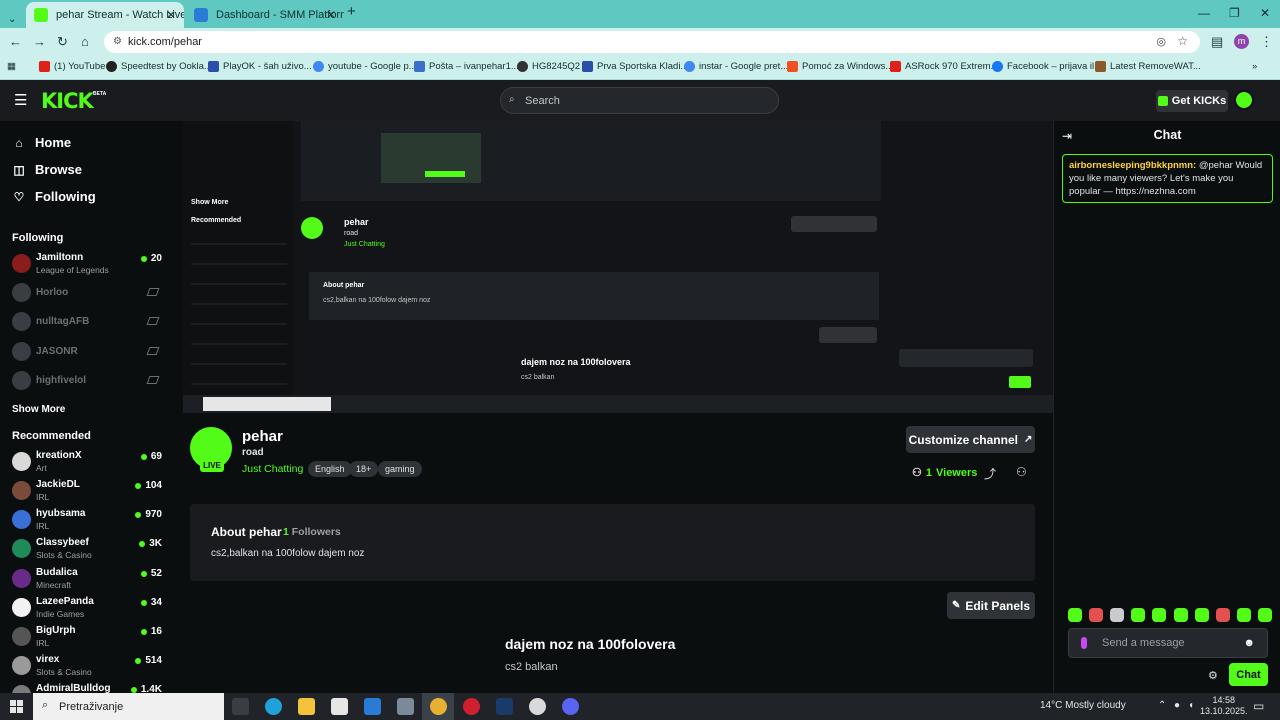 Image resolution: width=1280 pixels, height=720 pixels. I want to click on recommended-item: virex Slots & Casino 514, so click(87, 666).